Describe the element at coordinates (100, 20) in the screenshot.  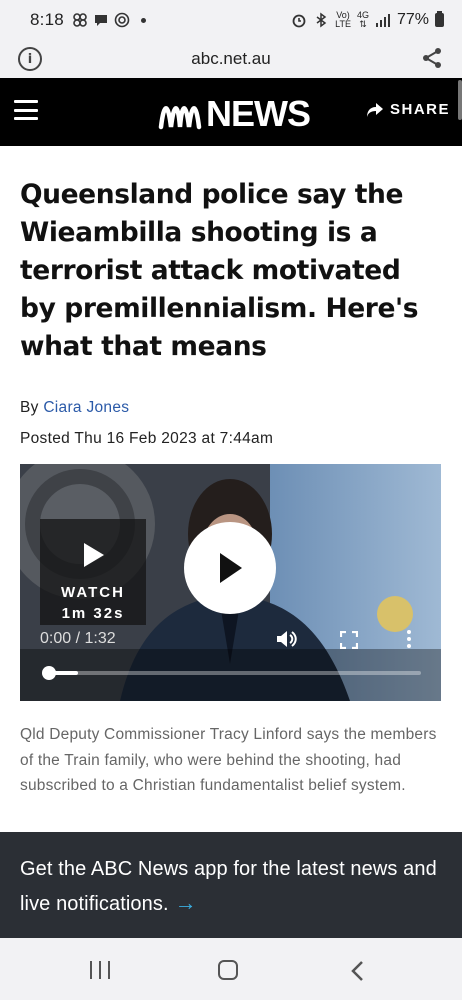
I see `chat-bubble-icon` at that location.